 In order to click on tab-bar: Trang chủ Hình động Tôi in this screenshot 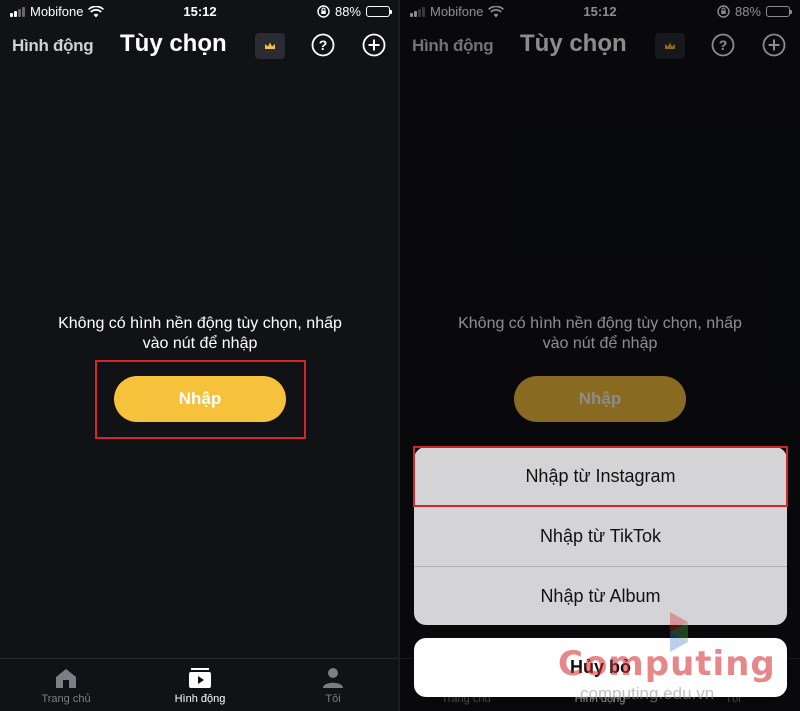, I will do `click(200, 684)`.